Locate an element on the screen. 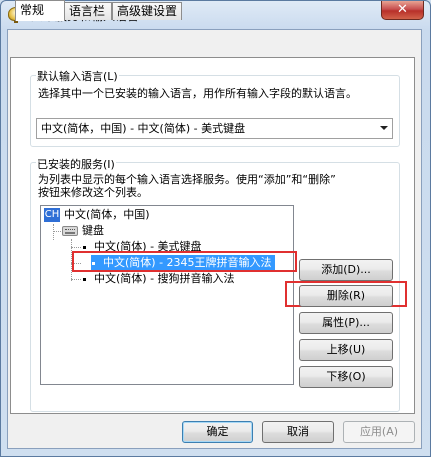 The width and height of the screenshot is (431, 457). tree-category-node: 键盘 is located at coordinates (83, 231).